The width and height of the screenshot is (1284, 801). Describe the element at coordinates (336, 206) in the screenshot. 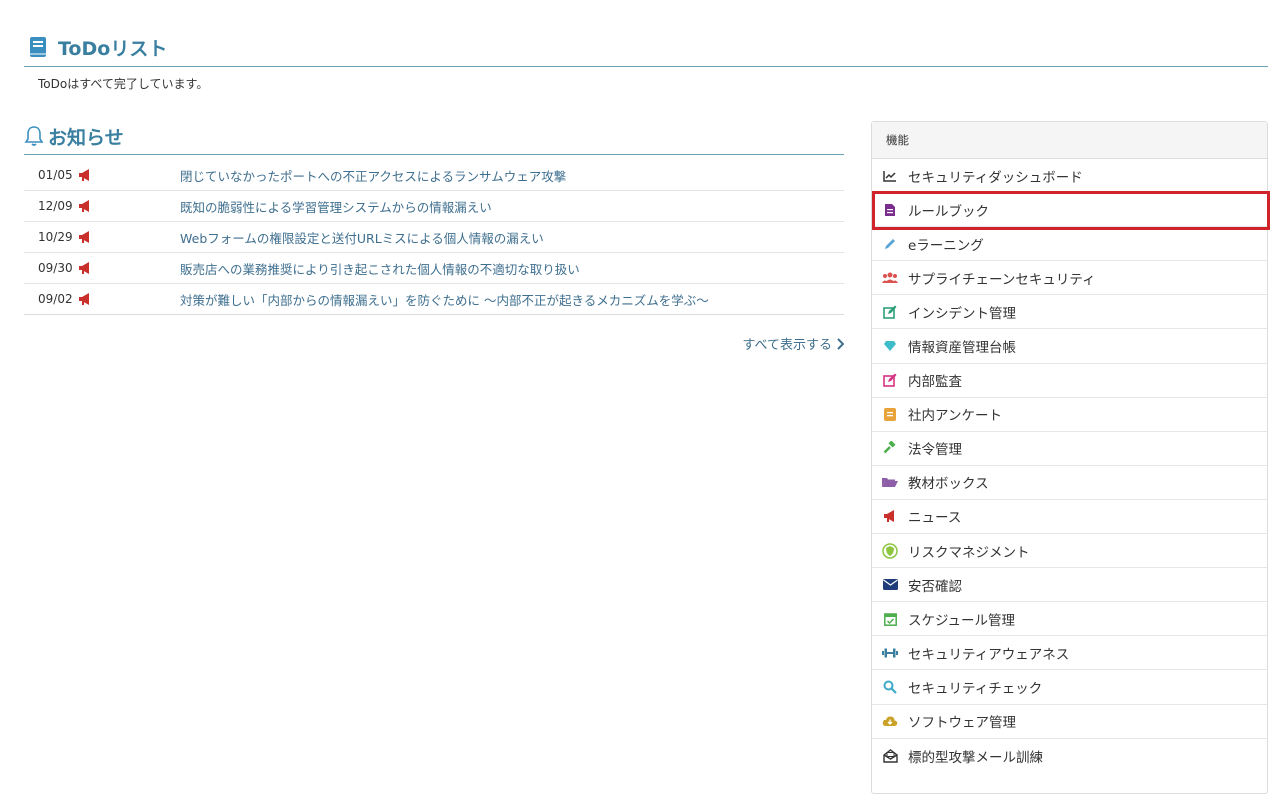

I see `news-link: 既知の脆弱性による学習管理システムからの情報漏えい` at that location.